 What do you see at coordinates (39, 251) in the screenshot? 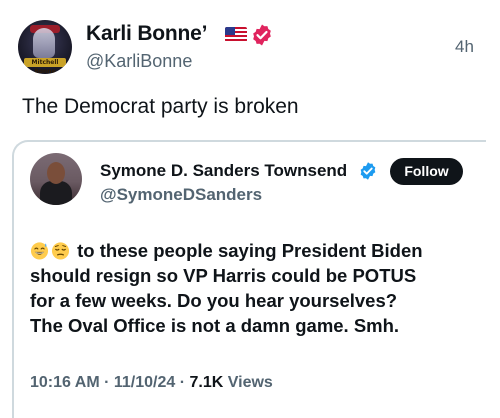
I see `sweat-smile-emoji-icon` at bounding box center [39, 251].